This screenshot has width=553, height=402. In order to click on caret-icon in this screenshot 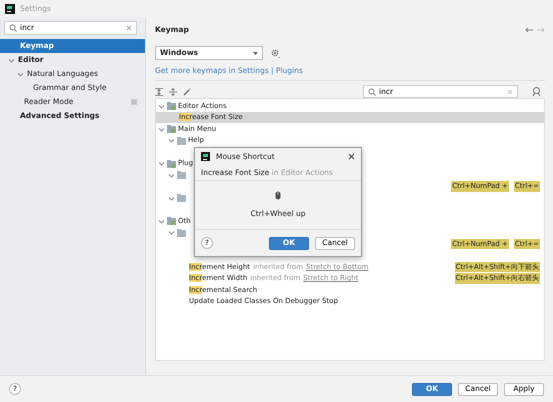, I will do `click(255, 53)`.